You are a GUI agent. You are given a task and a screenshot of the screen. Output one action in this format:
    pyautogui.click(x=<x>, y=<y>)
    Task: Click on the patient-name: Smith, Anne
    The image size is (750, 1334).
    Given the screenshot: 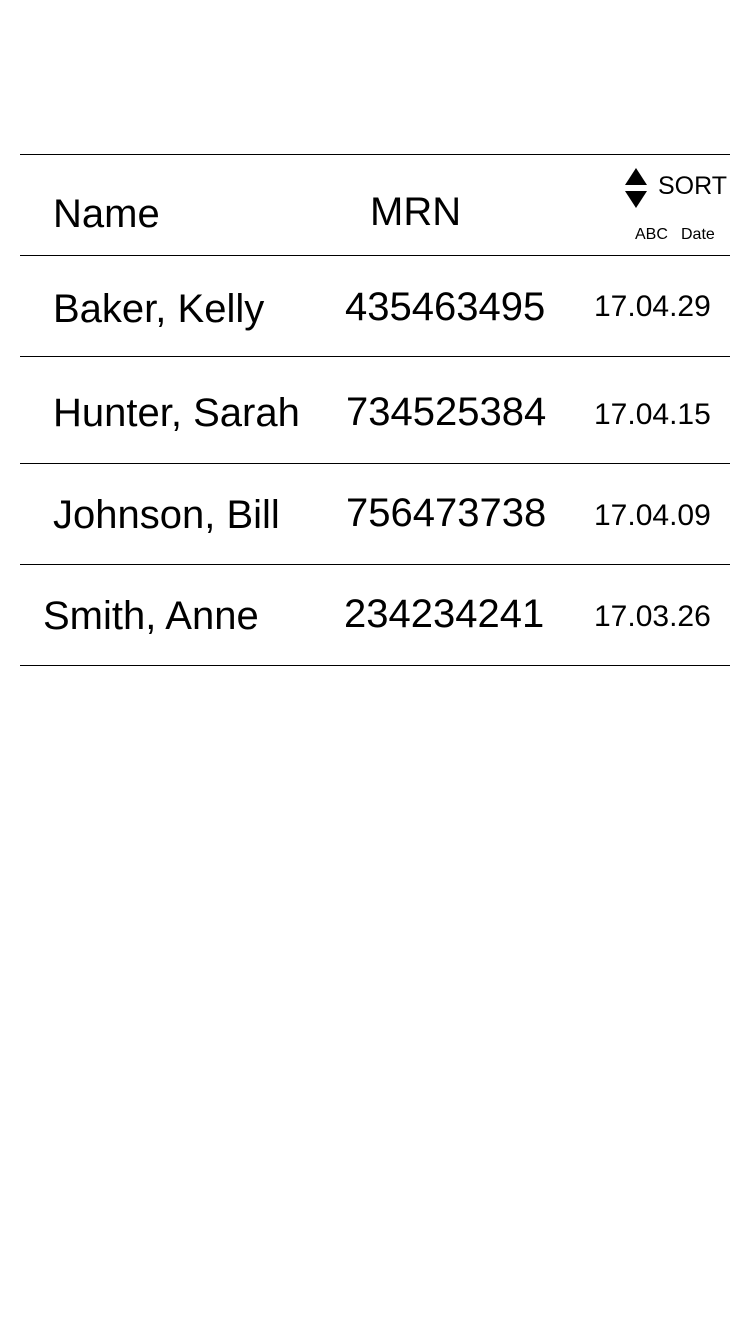 What is the action you would take?
    pyautogui.click(x=151, y=616)
    